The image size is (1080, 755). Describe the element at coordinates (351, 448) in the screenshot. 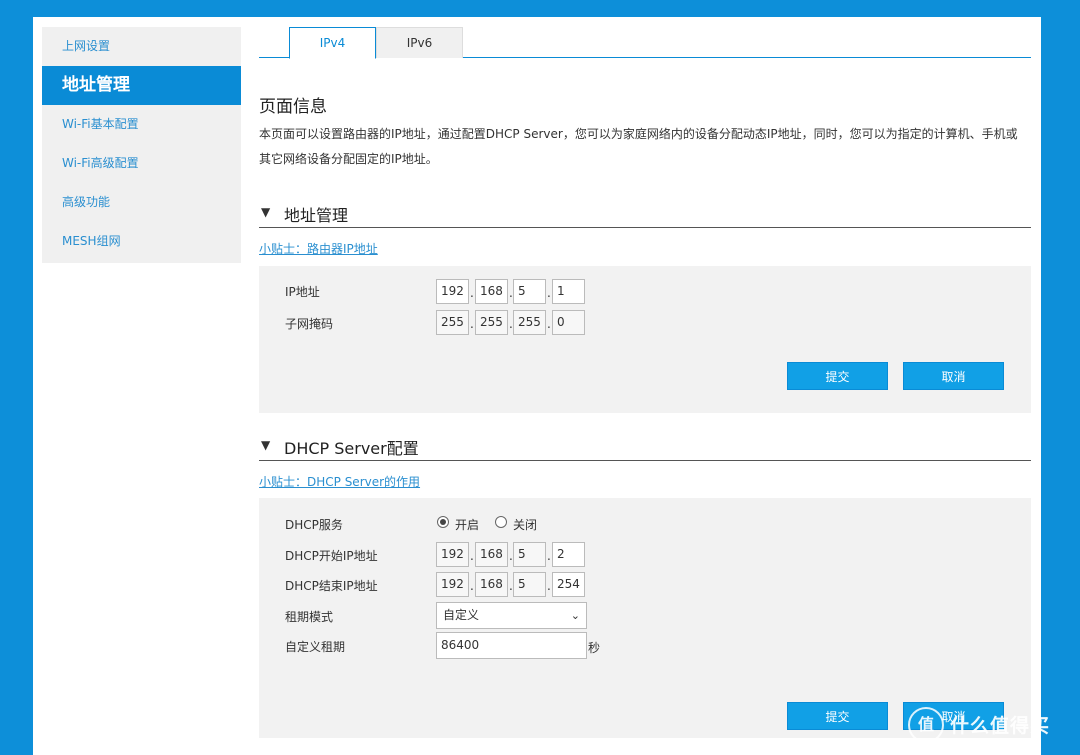

I see `dhcp-section-title: DHCP Server配置` at that location.